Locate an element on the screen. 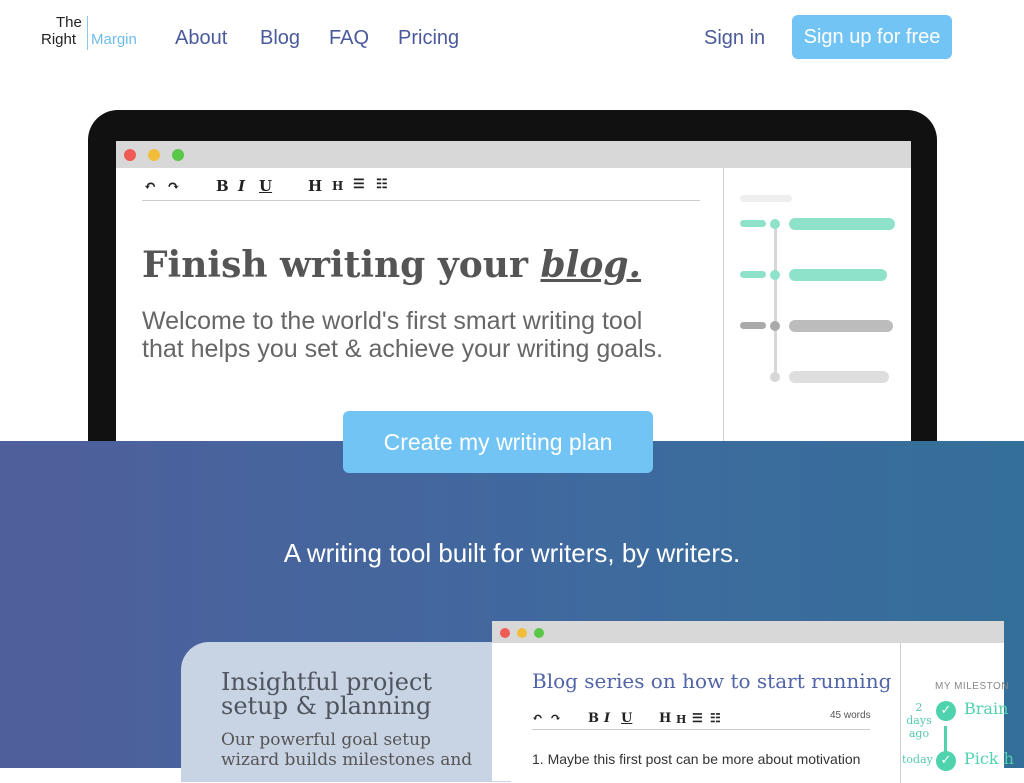 This screenshot has height=783, width=1024. milestones-heading: MY MILESTON is located at coordinates (972, 686).